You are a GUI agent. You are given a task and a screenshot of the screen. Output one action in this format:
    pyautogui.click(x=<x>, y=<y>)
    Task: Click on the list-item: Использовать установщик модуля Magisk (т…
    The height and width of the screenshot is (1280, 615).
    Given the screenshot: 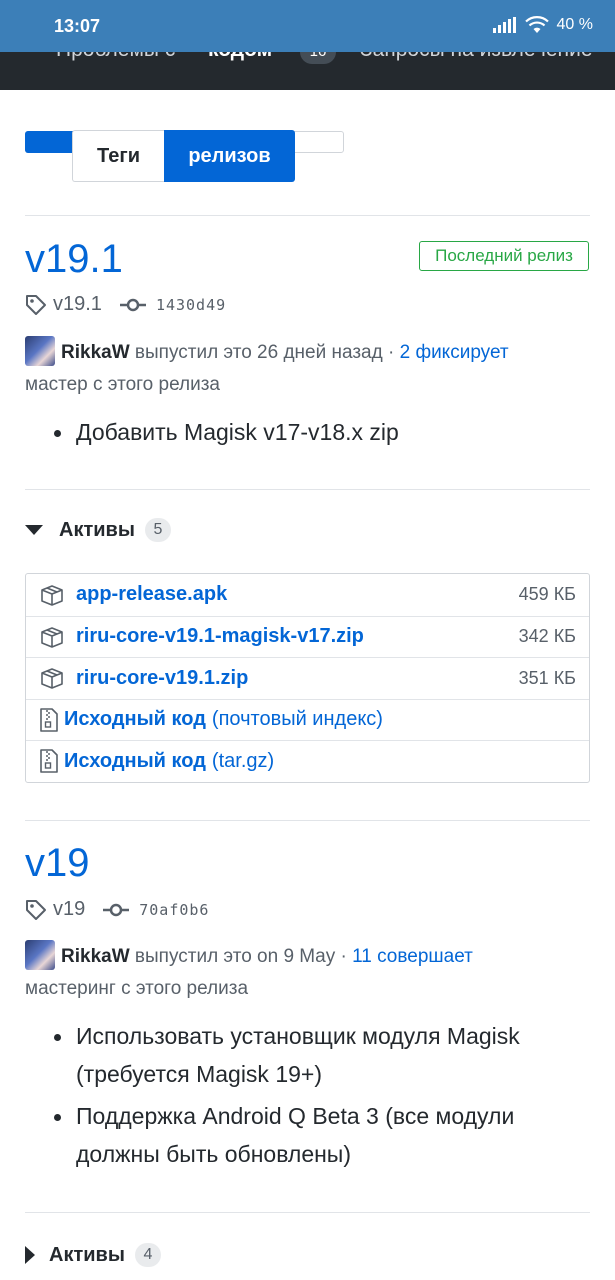 What is the action you would take?
    pyautogui.click(x=320, y=1055)
    